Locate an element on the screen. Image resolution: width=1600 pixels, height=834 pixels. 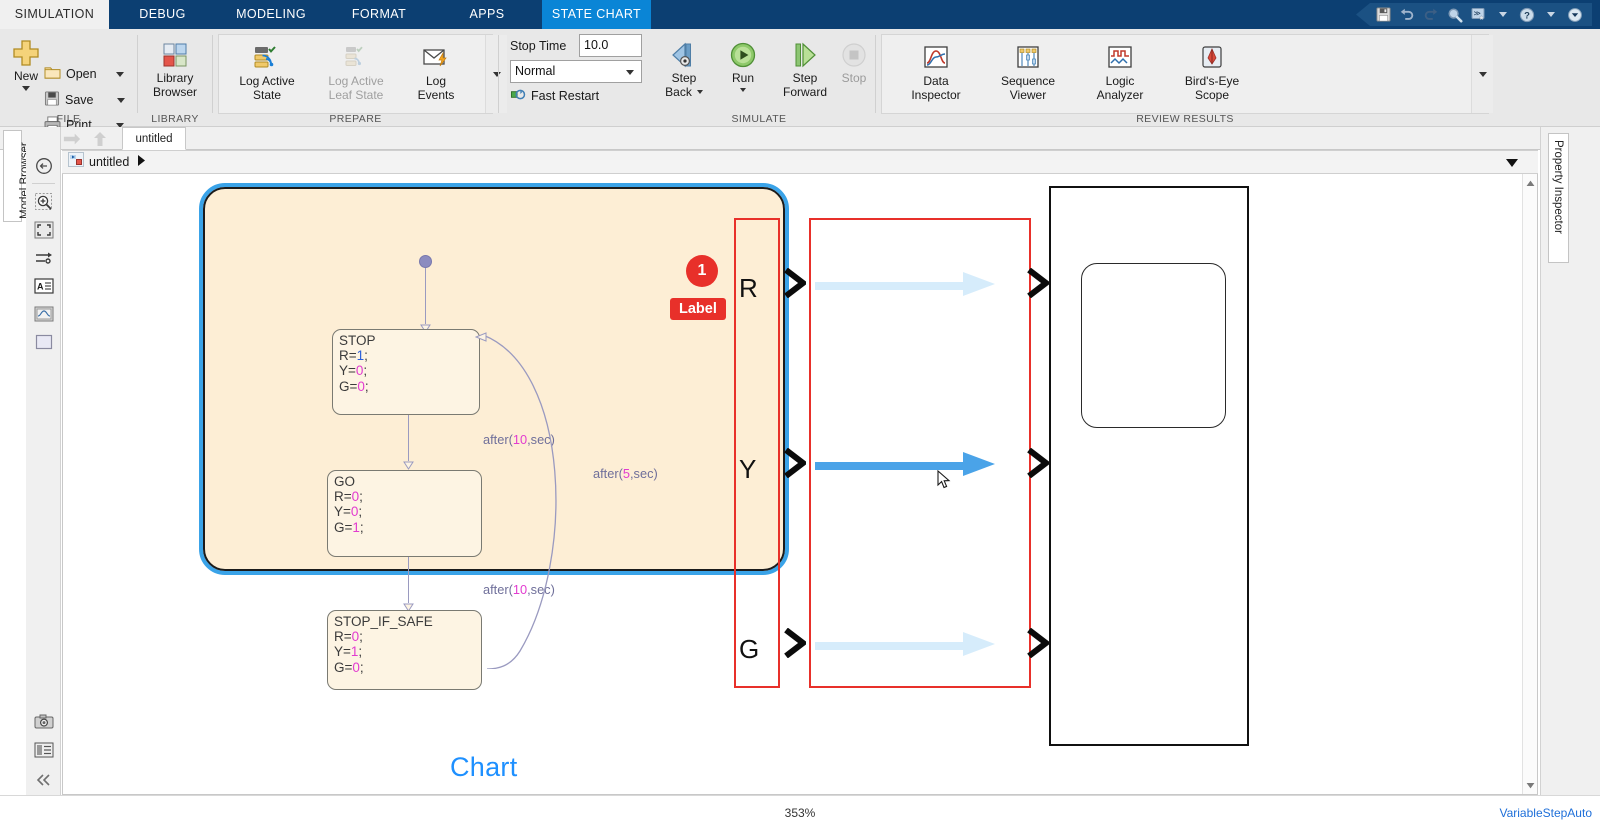
breadcrumb-label: untitled is located at coordinates (109, 162).